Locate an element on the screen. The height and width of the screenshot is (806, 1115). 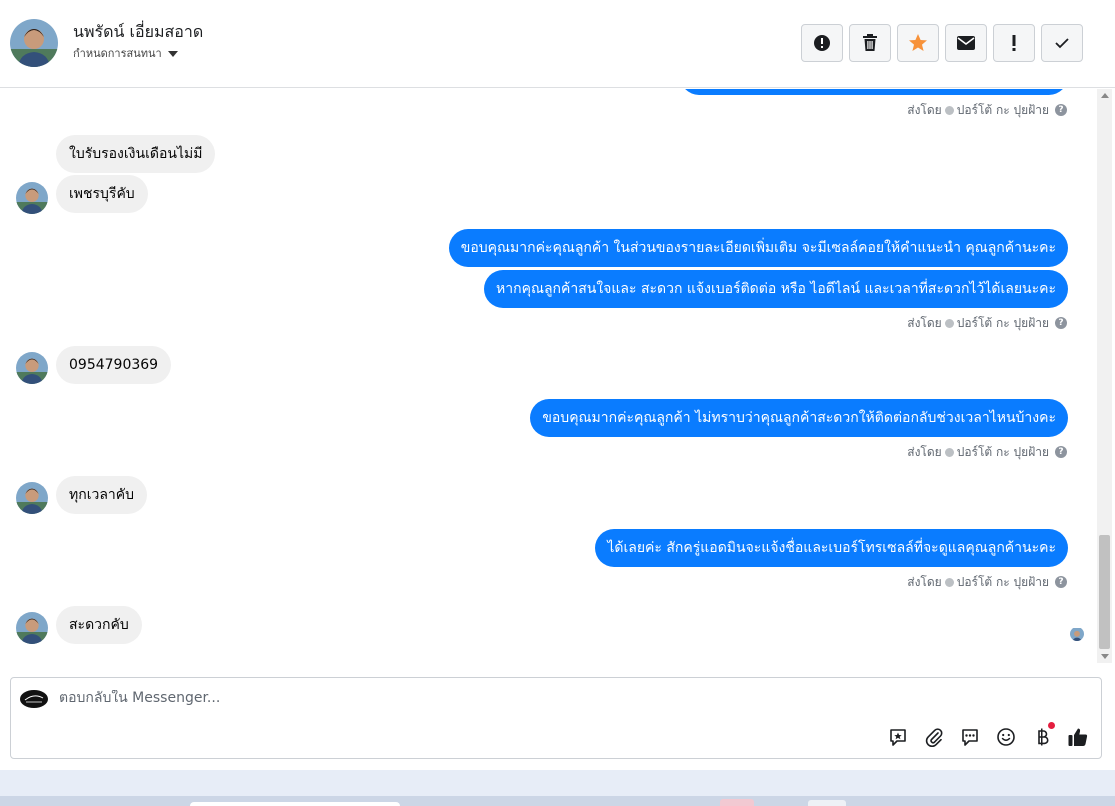
label-conversation-text: กำหนดการสนทนา is located at coordinates (117, 53).